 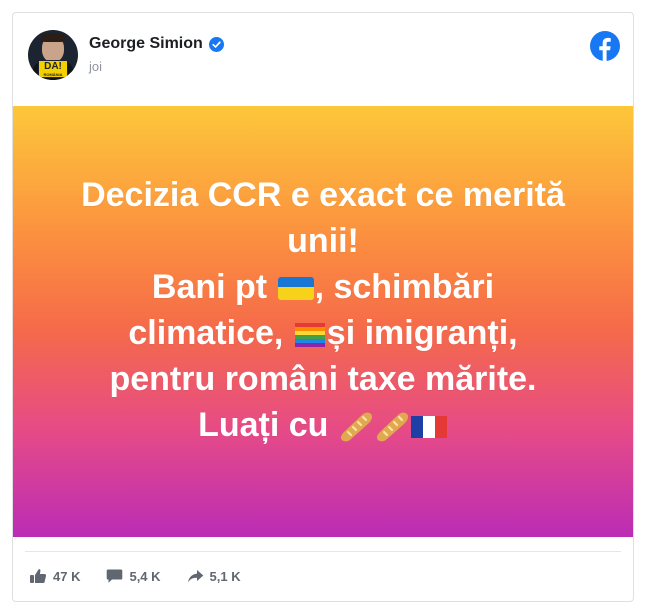 I want to click on author-name-row: George Simion, so click(x=156, y=44).